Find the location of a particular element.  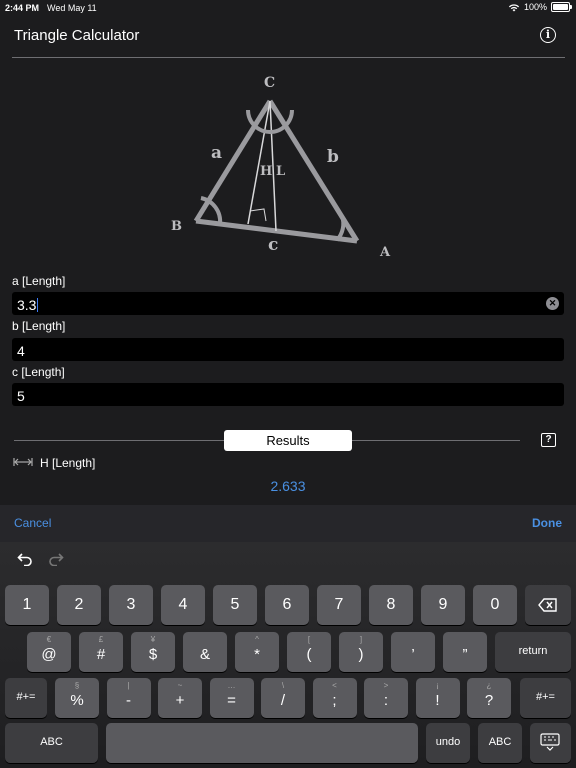

key-row2-7: ’ is located at coordinates (413, 652).